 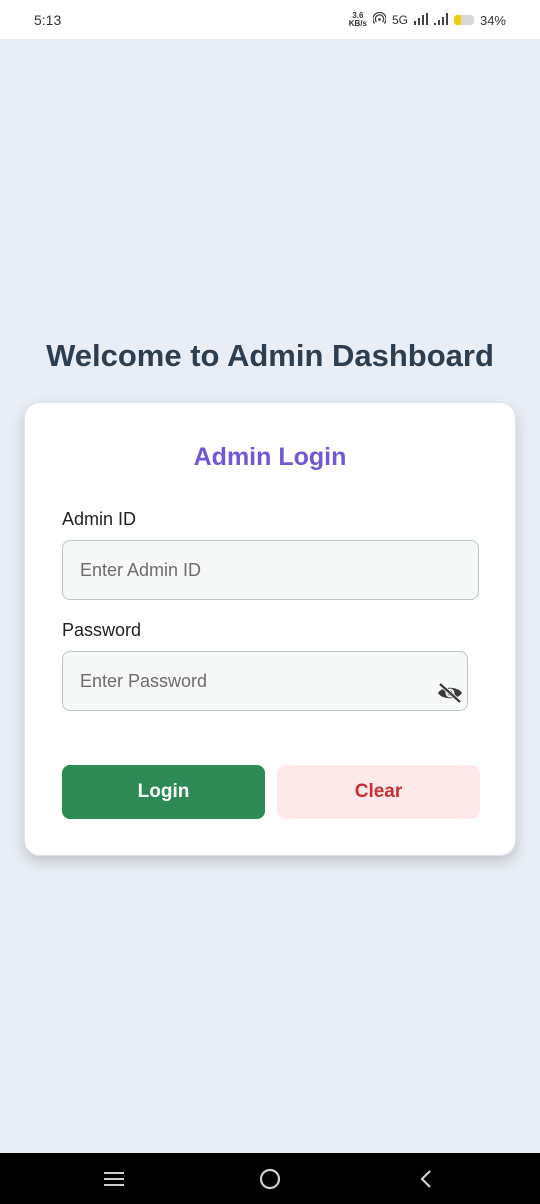 What do you see at coordinates (492, 20) in the screenshot?
I see `battery-percent: 34%` at bounding box center [492, 20].